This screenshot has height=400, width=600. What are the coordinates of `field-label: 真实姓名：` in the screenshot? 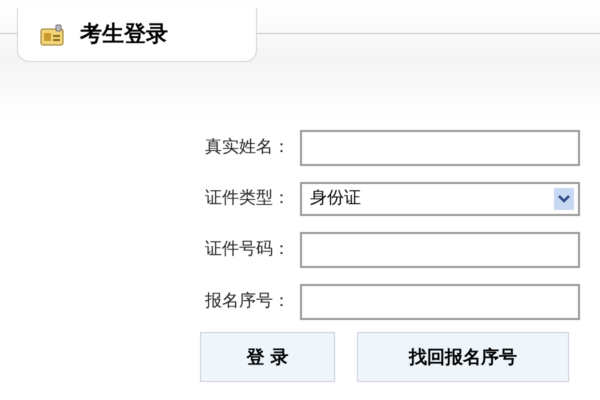 It's located at (247, 148).